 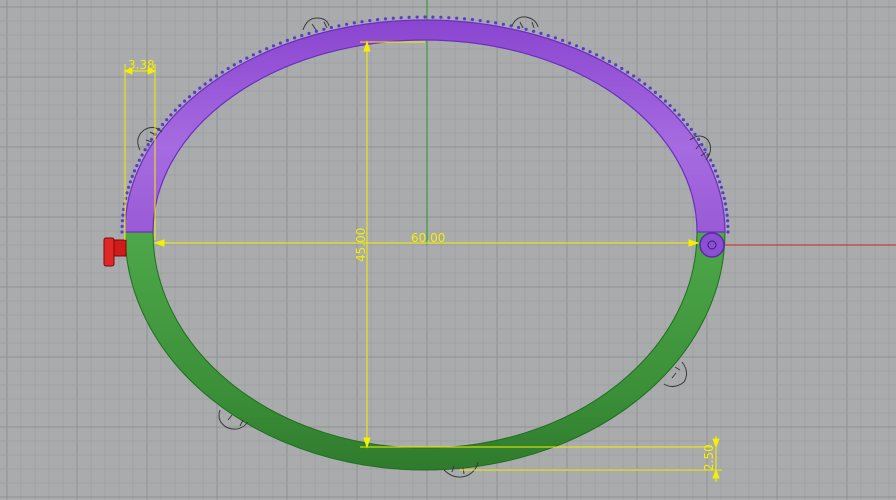 I want to click on band-width-dimension-label: 3.38, so click(x=141, y=65).